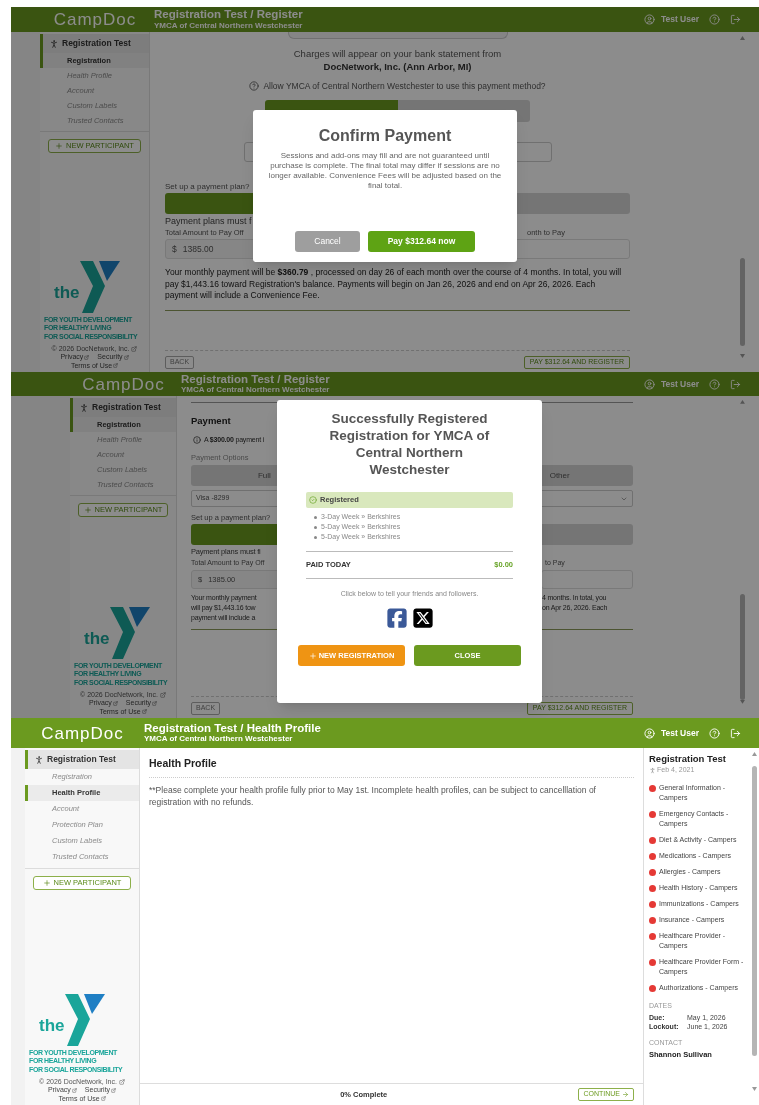 This screenshot has width=759, height=1105. Describe the element at coordinates (397, 66) in the screenshot. I see `merchant-name: DocNetwork, Inc. (Ann Arbor, MI)` at that location.